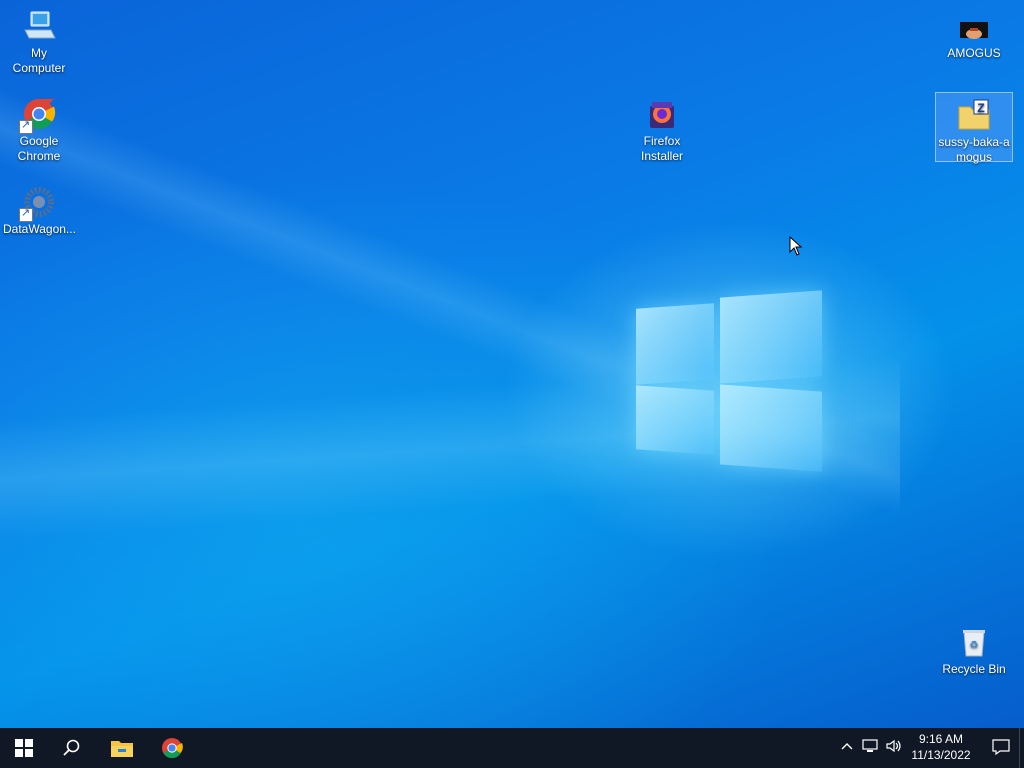 The height and width of the screenshot is (768, 1024). What do you see at coordinates (39, 26) in the screenshot?
I see `computer-icon` at bounding box center [39, 26].